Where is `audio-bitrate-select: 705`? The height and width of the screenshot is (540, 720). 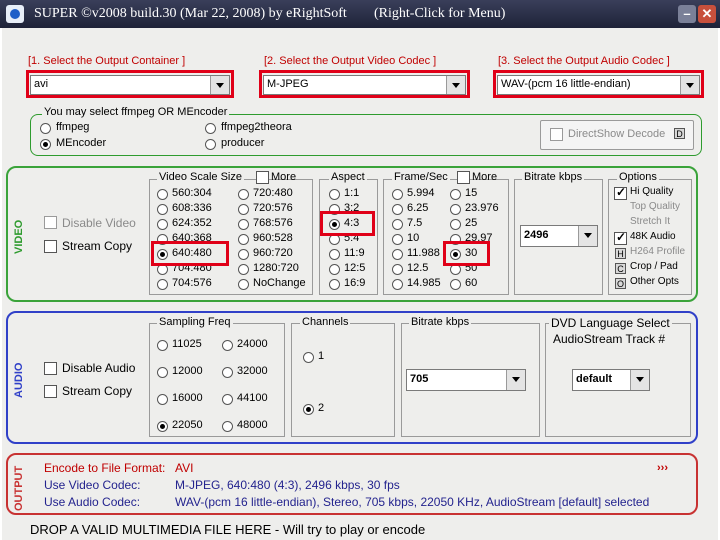 audio-bitrate-select: 705 is located at coordinates (466, 380).